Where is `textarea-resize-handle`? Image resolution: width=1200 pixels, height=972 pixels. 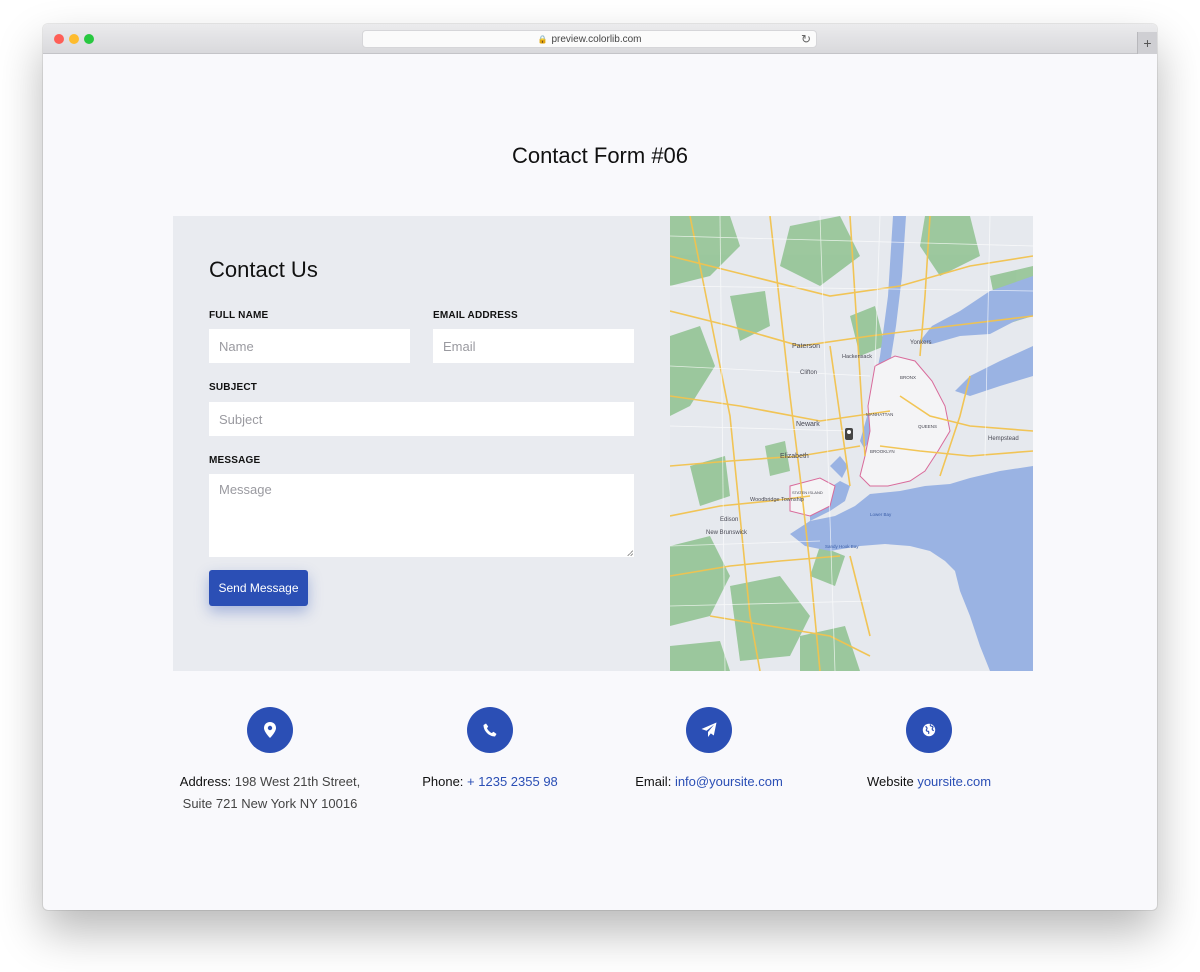 textarea-resize-handle is located at coordinates (630, 553).